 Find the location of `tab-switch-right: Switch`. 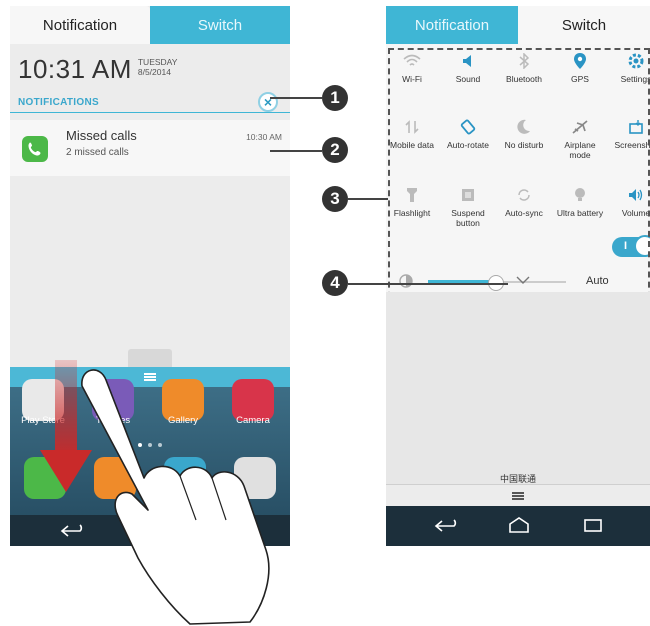

tab-switch-right: Switch is located at coordinates (584, 25).